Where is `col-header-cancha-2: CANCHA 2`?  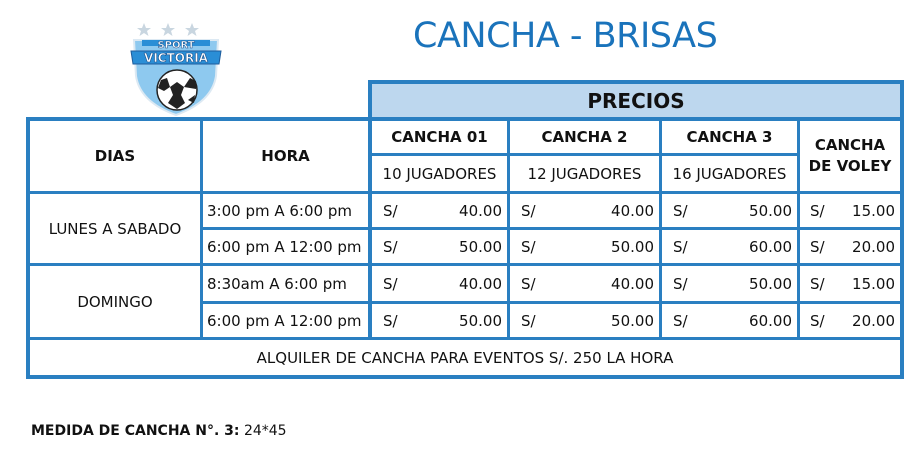 col-header-cancha-2: CANCHA 2 is located at coordinates (584, 137).